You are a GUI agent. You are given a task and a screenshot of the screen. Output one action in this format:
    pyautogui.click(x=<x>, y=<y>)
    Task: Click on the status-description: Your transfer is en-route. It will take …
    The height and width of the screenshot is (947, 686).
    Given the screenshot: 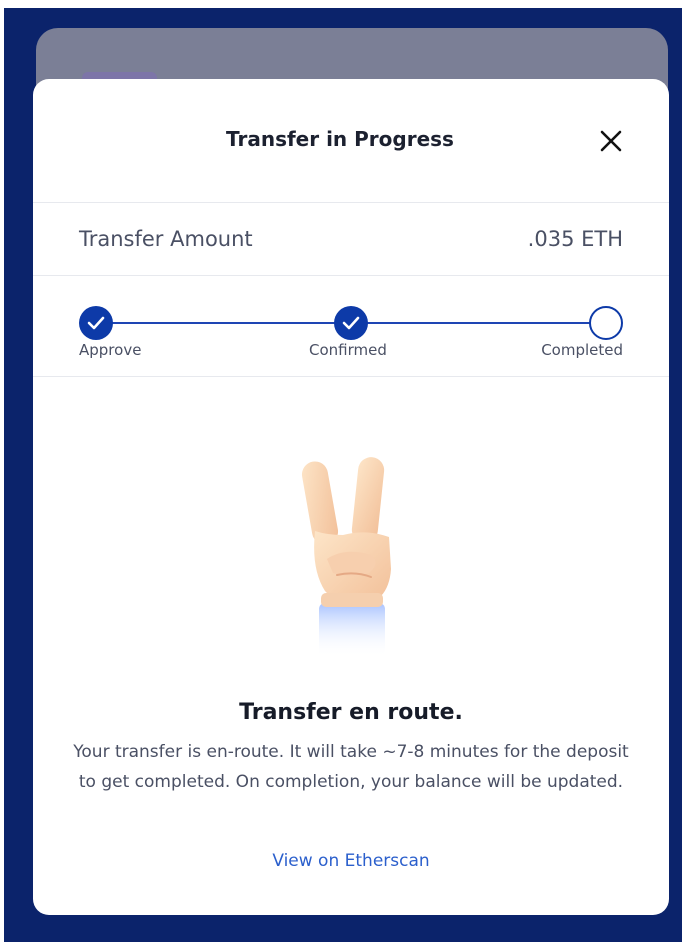 What is the action you would take?
    pyautogui.click(x=351, y=767)
    